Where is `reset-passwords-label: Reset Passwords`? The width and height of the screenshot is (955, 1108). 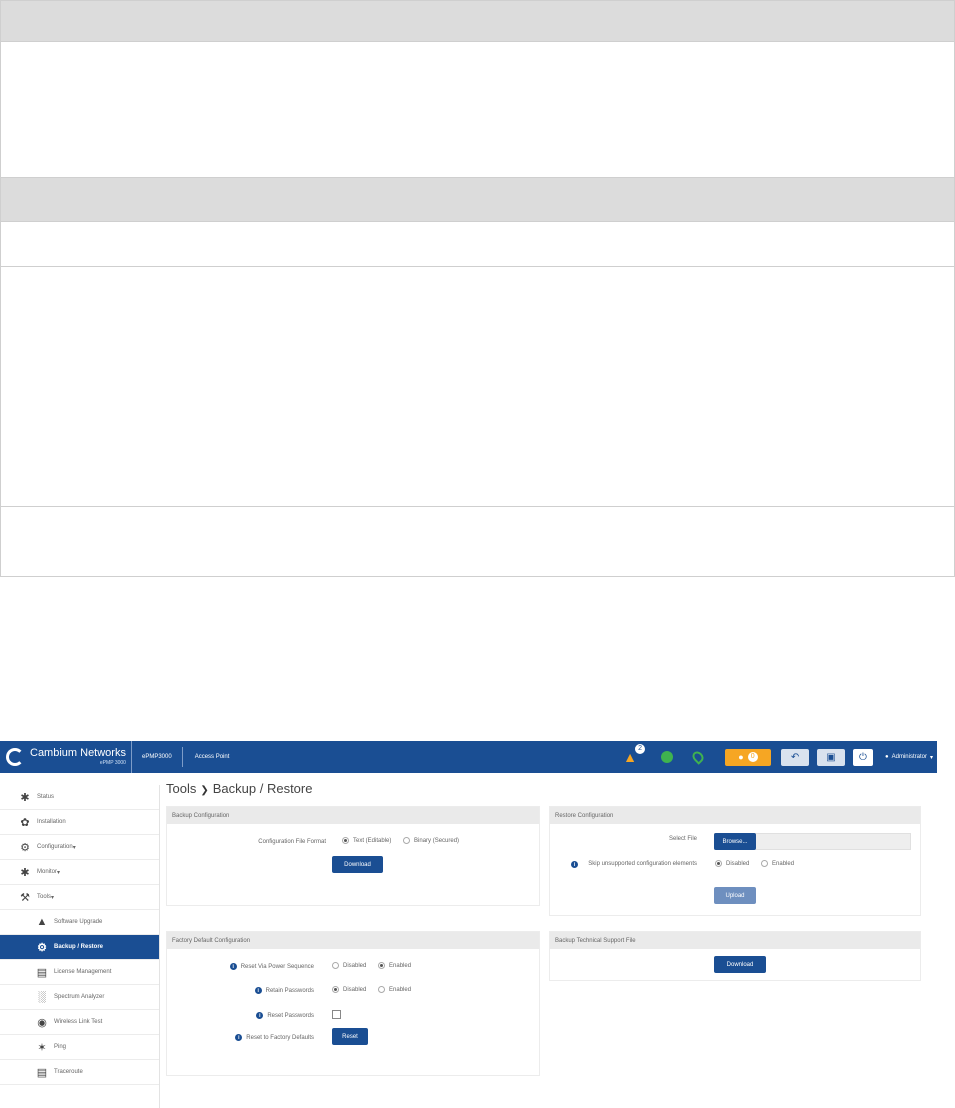
reset-passwords-label: Reset Passwords is located at coordinates (290, 1015).